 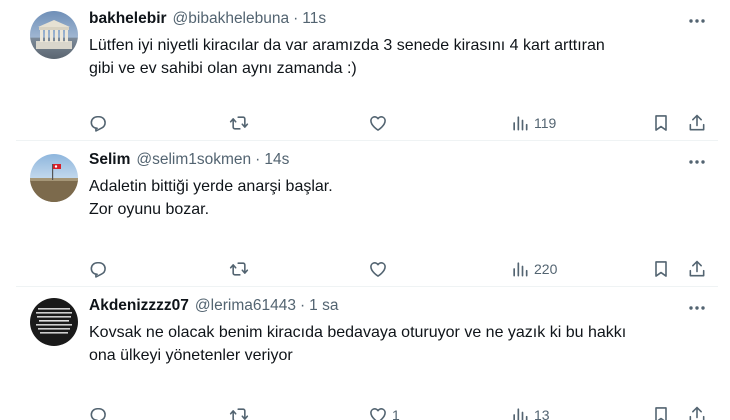 I want to click on tweet-actions: 1 13, so click(x=365, y=411).